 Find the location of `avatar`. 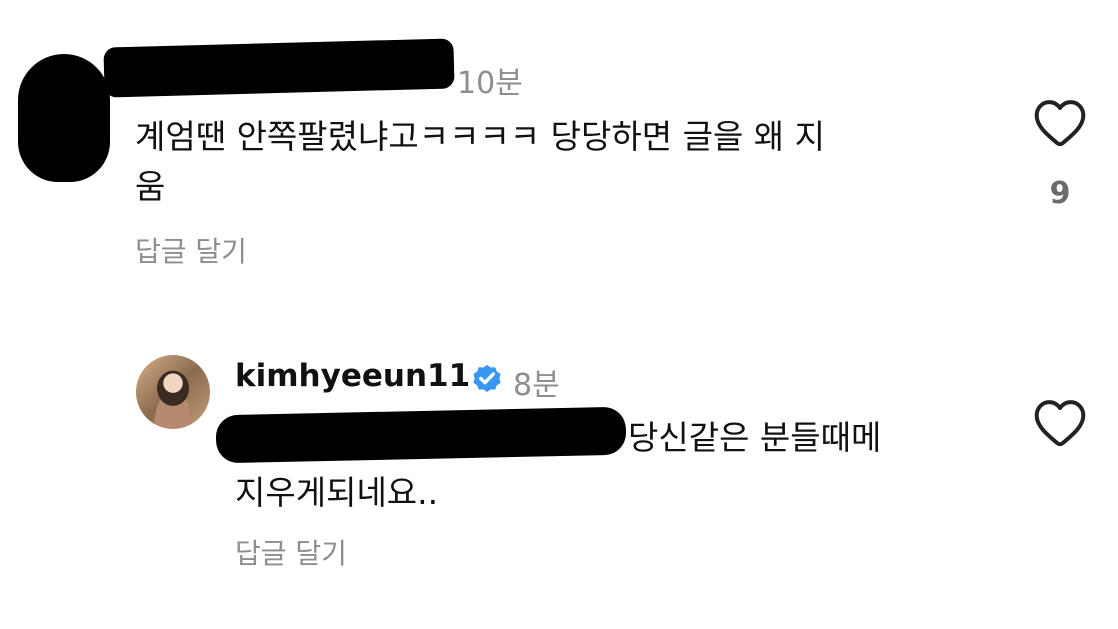

avatar is located at coordinates (173, 392).